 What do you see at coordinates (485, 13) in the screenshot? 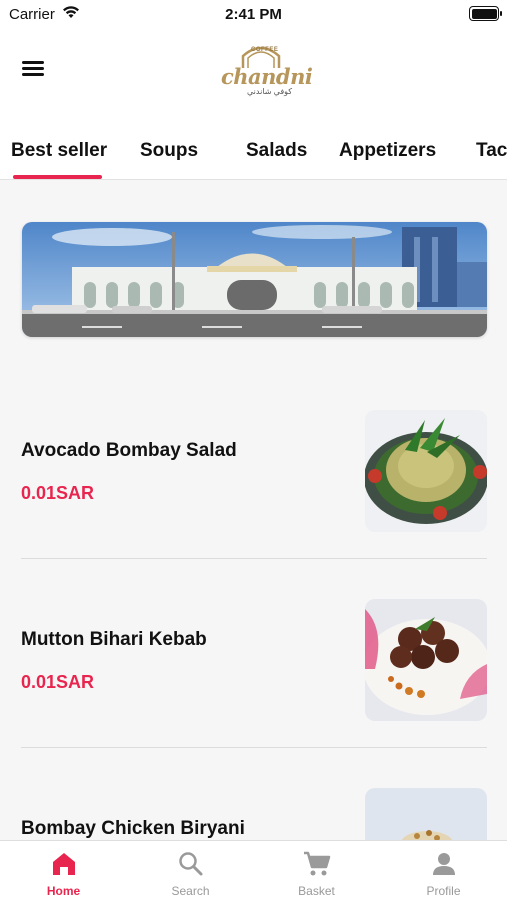
I see `battery-icon` at bounding box center [485, 13].